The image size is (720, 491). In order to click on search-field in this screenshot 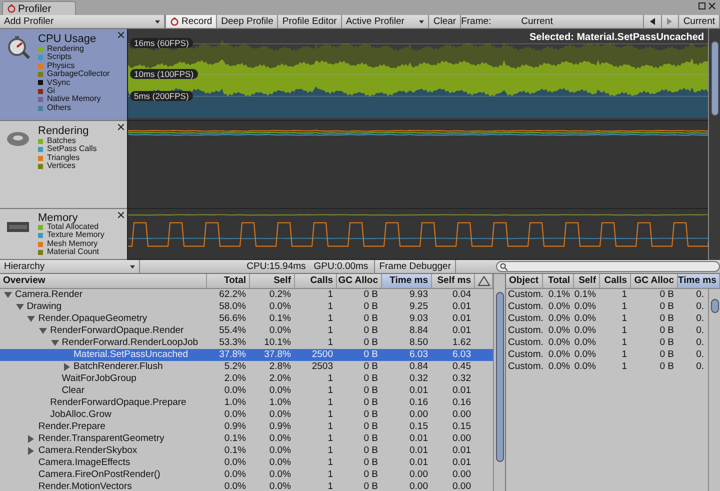, I will do `click(608, 266)`.